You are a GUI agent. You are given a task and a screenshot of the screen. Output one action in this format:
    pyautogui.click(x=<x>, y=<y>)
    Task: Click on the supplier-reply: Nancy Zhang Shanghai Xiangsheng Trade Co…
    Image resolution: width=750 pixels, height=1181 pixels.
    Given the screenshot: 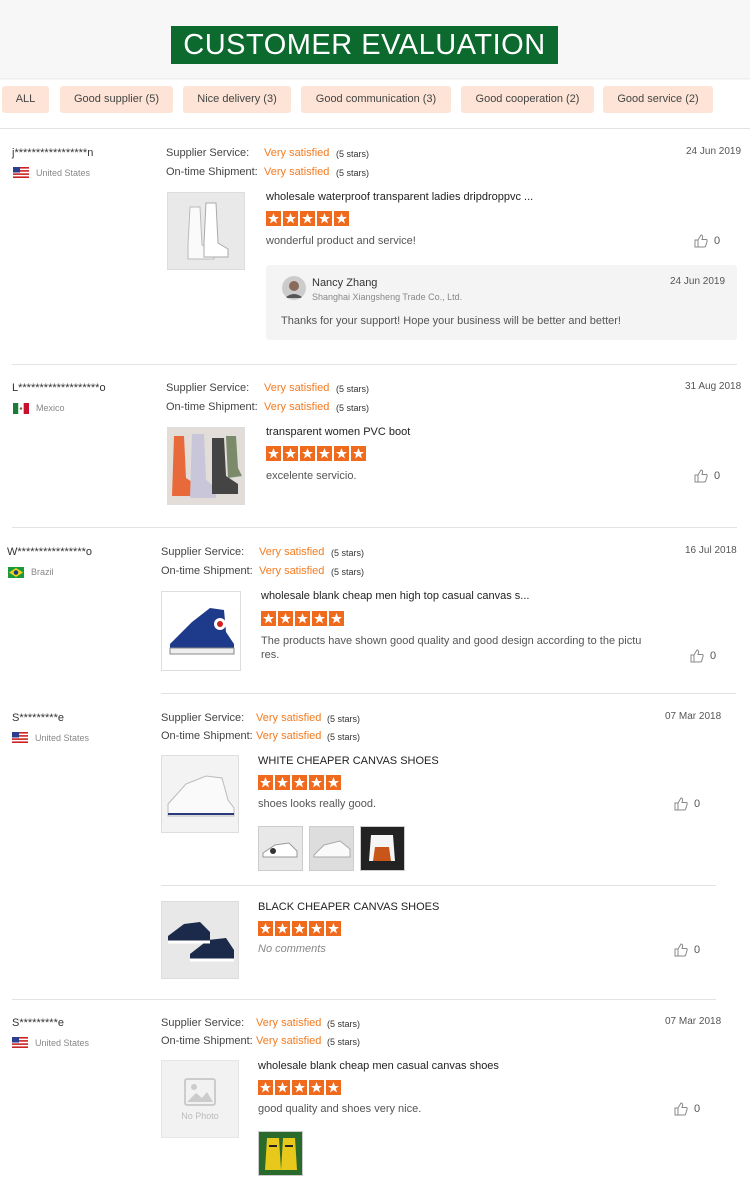 What is the action you would take?
    pyautogui.click(x=501, y=302)
    